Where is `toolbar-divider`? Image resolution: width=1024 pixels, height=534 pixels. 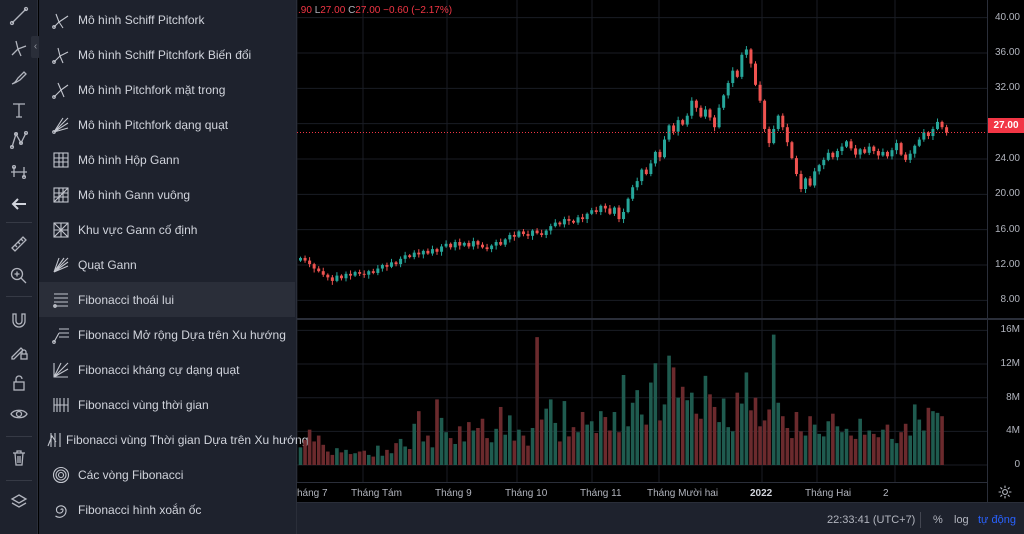 toolbar-divider is located at coordinates (19, 480).